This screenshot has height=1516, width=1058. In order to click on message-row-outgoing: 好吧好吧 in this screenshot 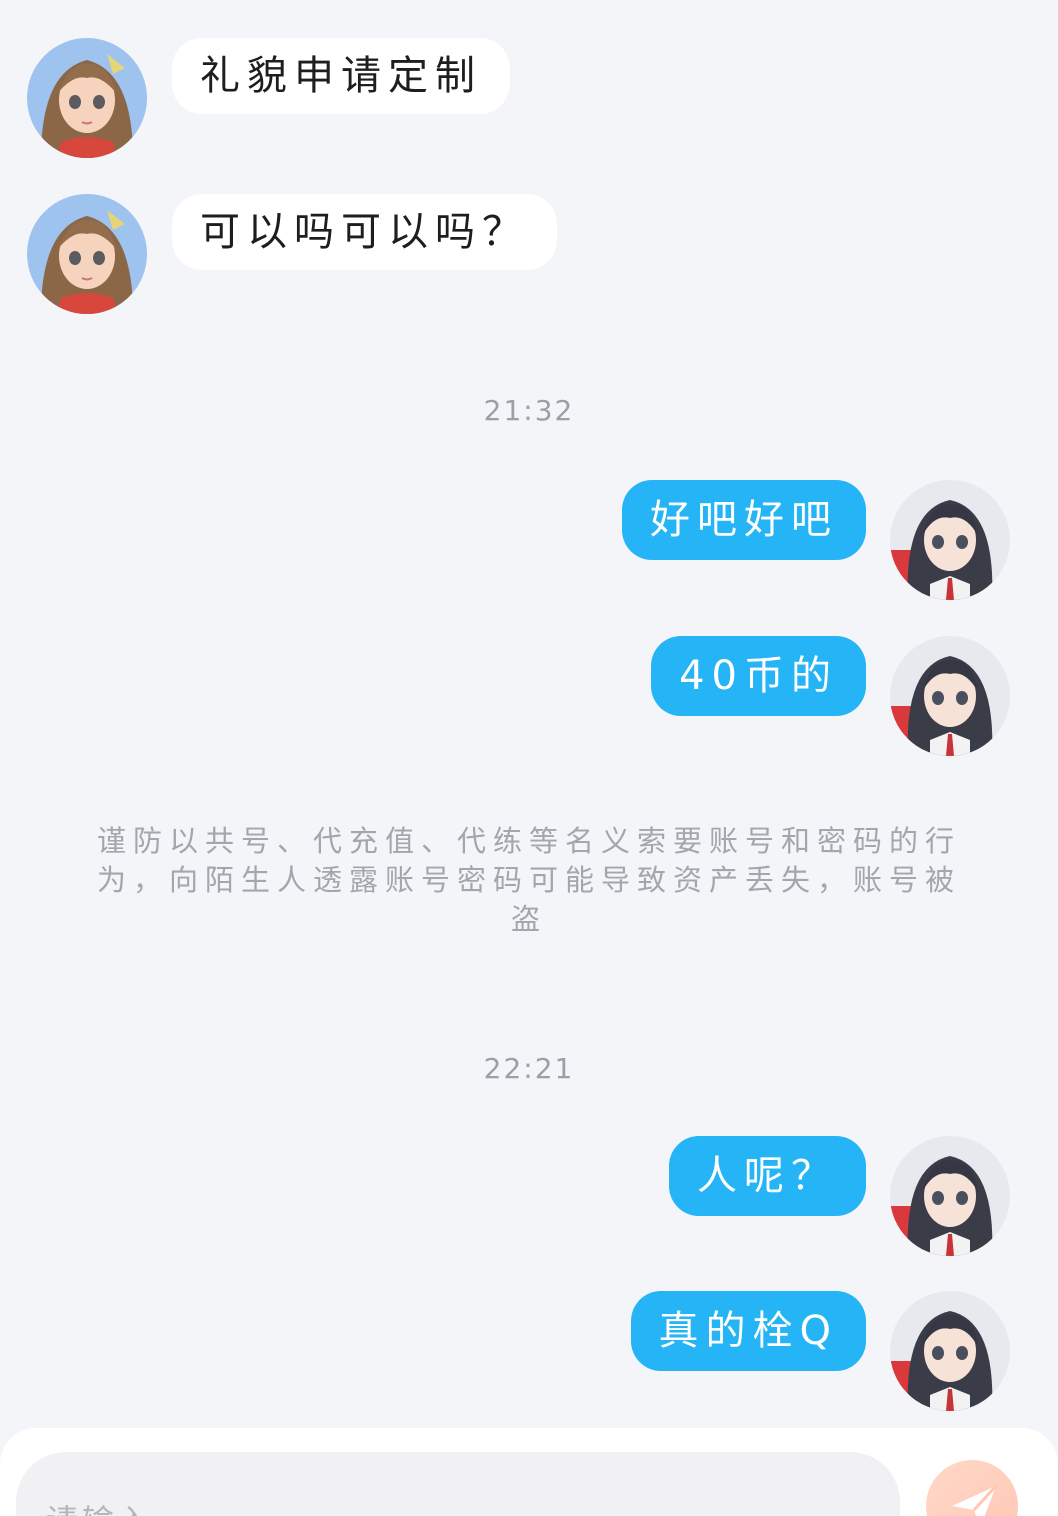, I will do `click(529, 540)`.